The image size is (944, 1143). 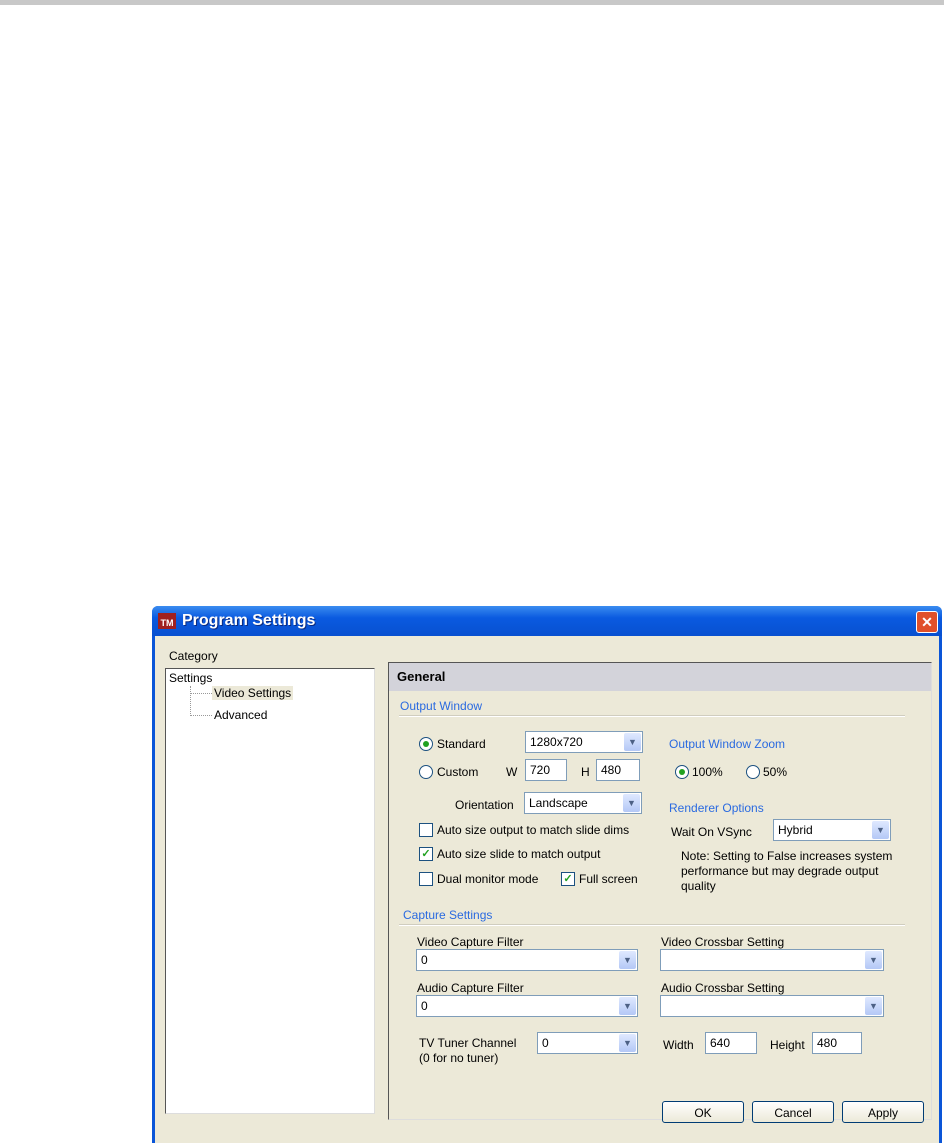 I want to click on orientation-label: Orientation, so click(x=484, y=805).